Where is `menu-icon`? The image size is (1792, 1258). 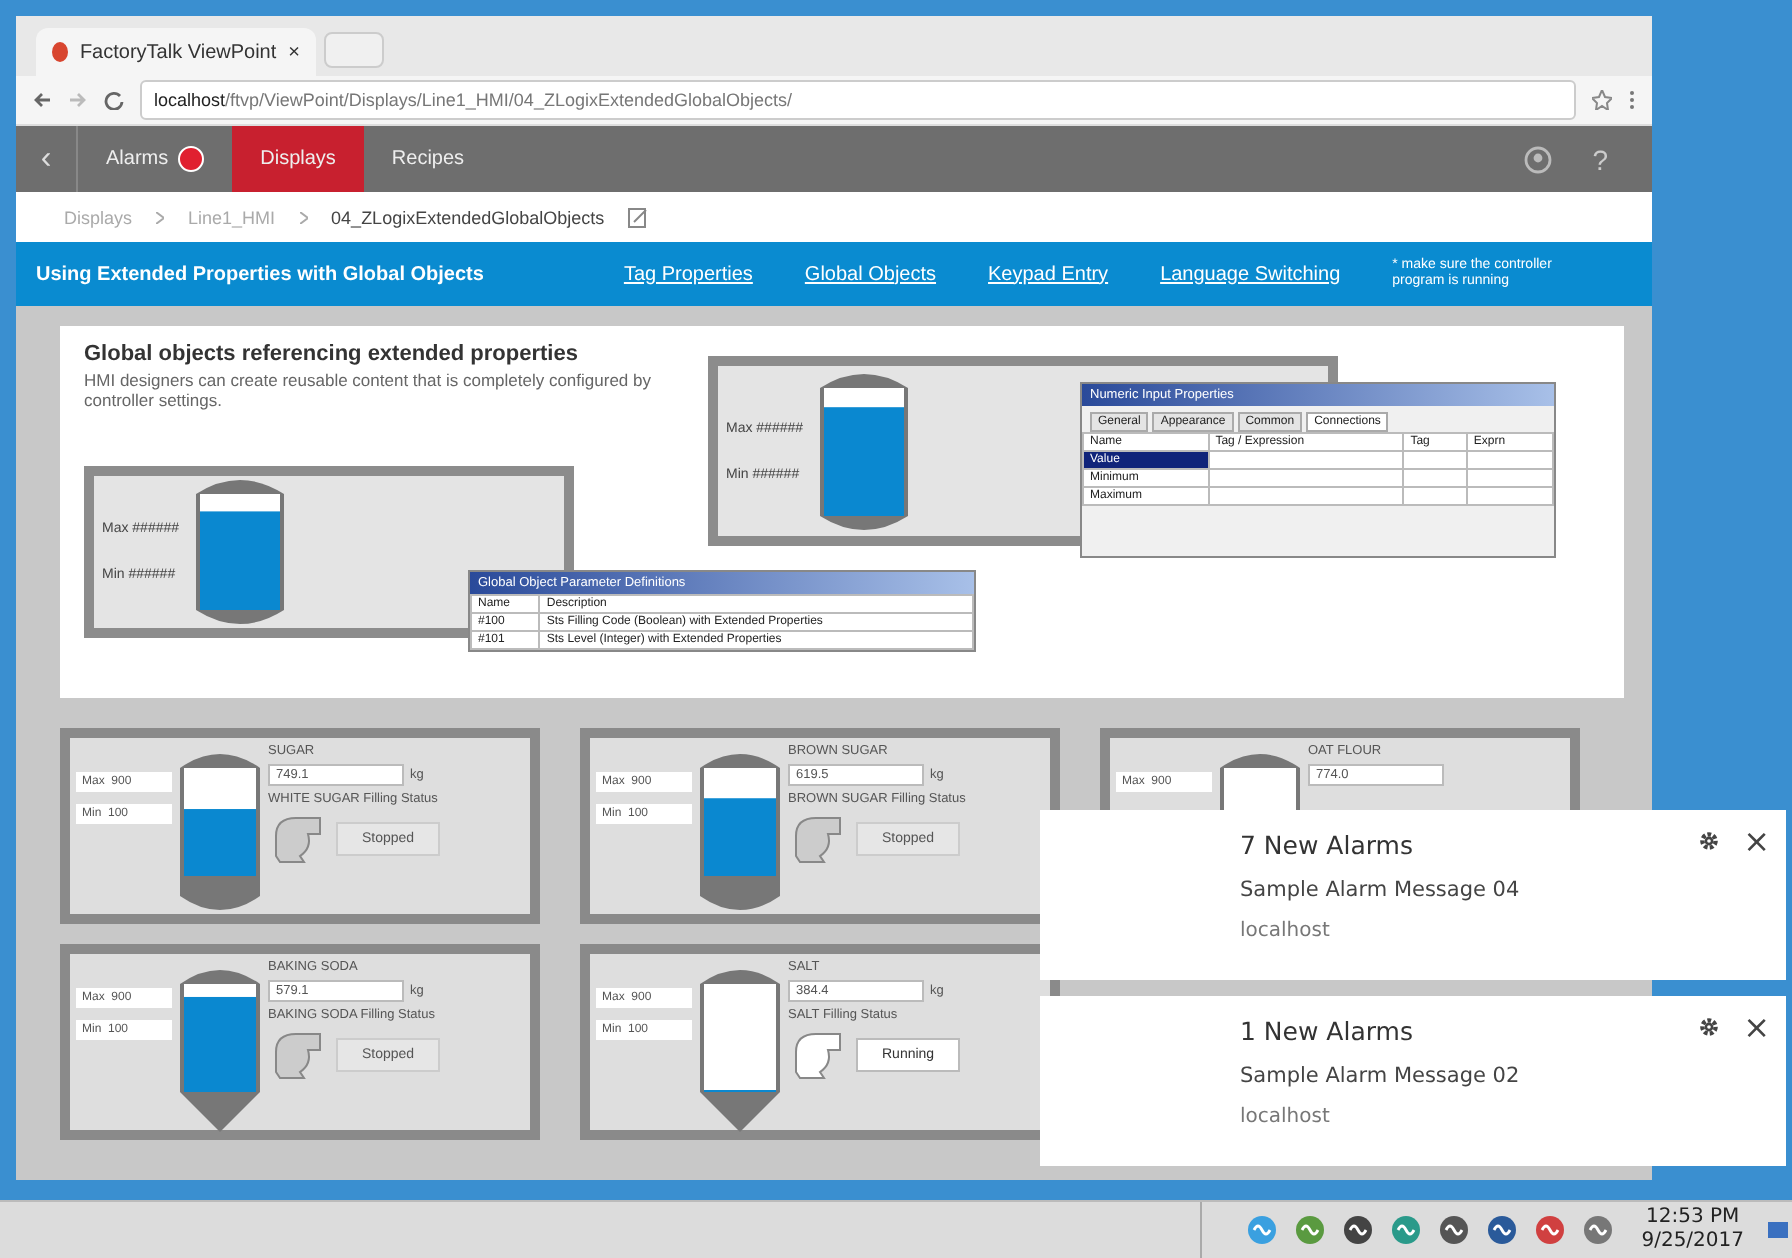 menu-icon is located at coordinates (1632, 100).